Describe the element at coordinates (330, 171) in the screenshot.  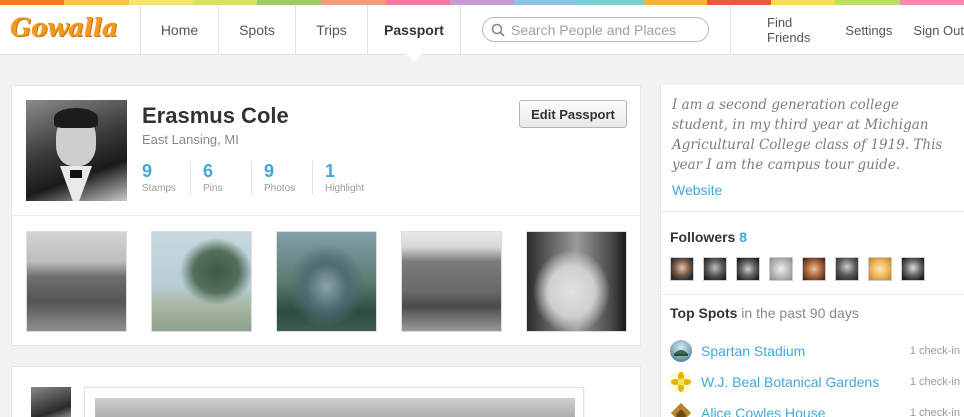
I see `stat-highlight-value: 1` at that location.